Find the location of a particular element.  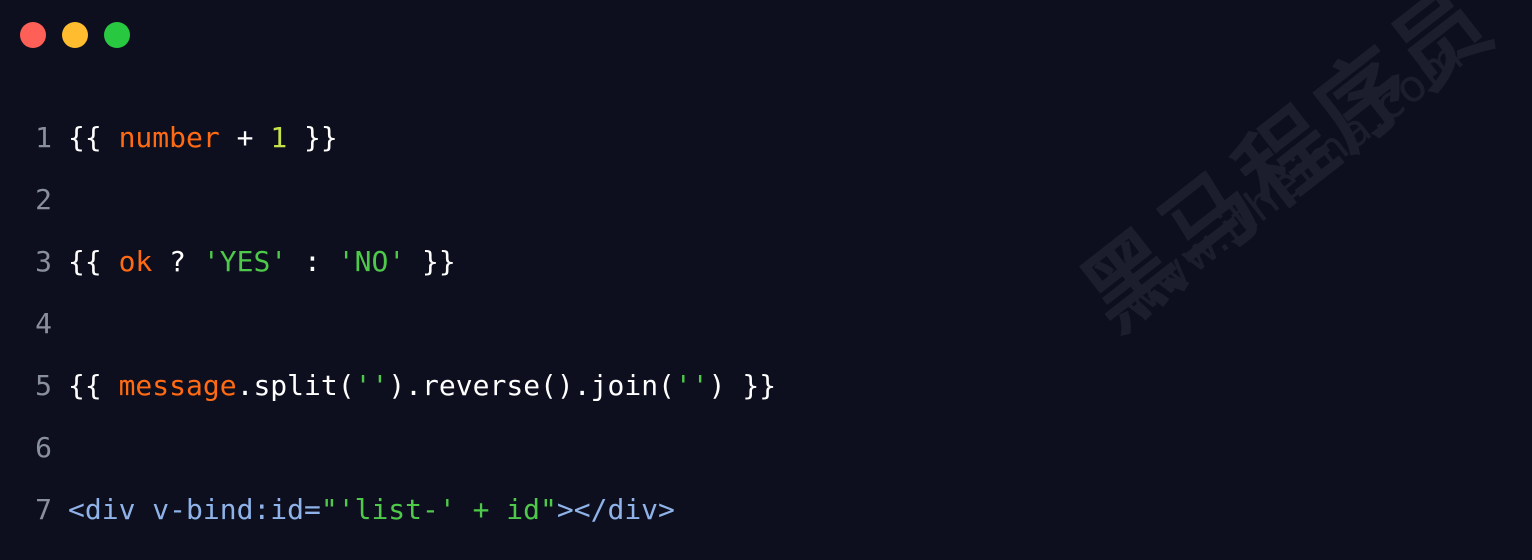

code-line: 1 {{ number + 1 }} is located at coordinates (388, 137).